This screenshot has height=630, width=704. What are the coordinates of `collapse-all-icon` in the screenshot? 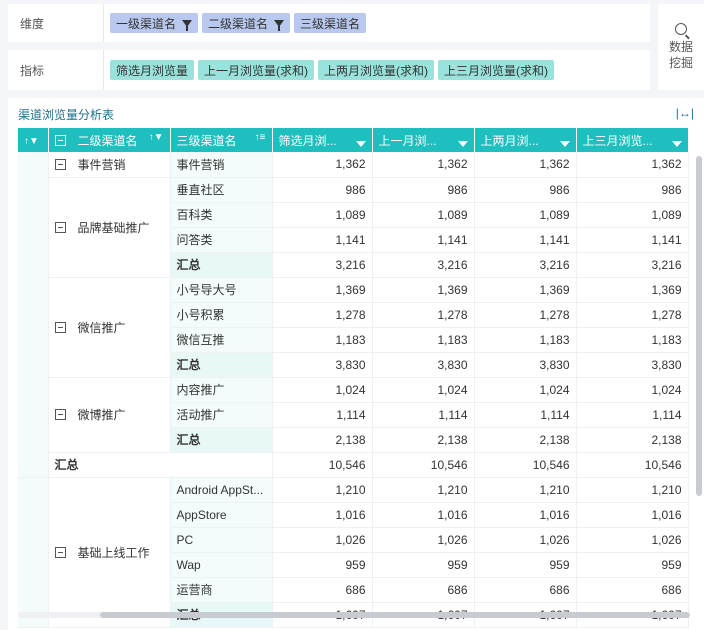 It's located at (60, 140).